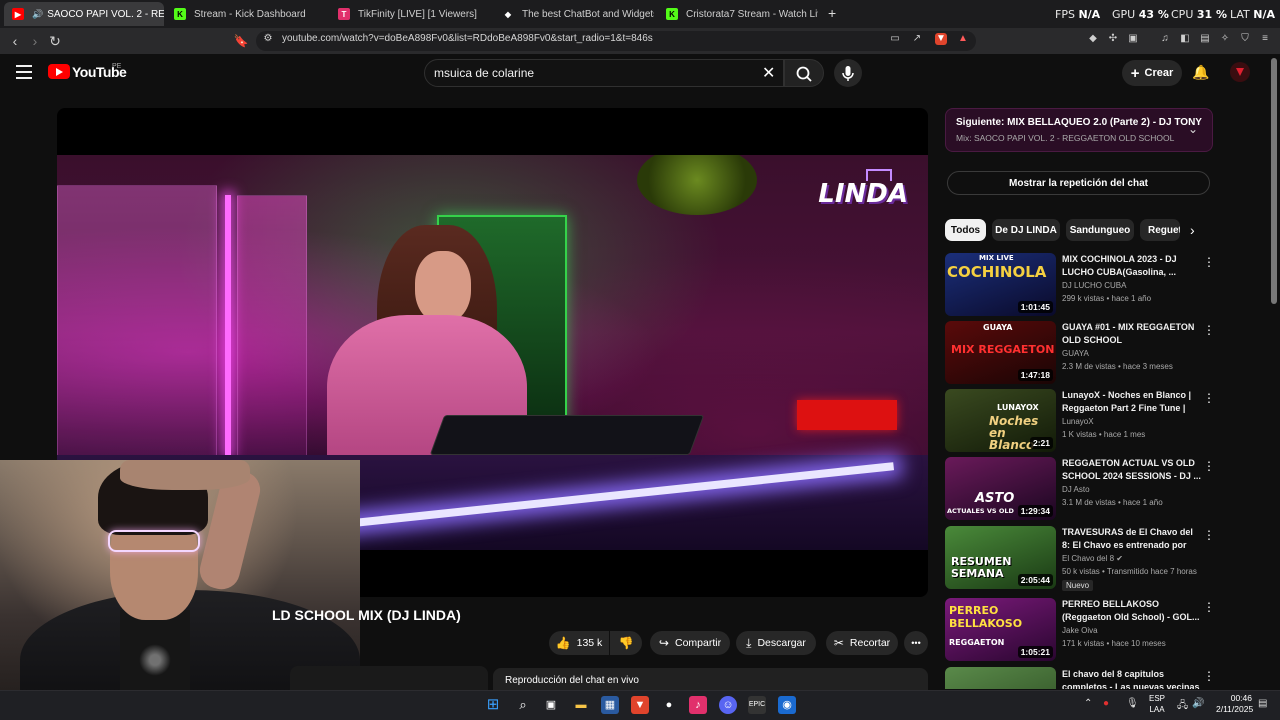  What do you see at coordinates (493, 705) in the screenshot?
I see `windows-start-icon: ⊞` at bounding box center [493, 705].